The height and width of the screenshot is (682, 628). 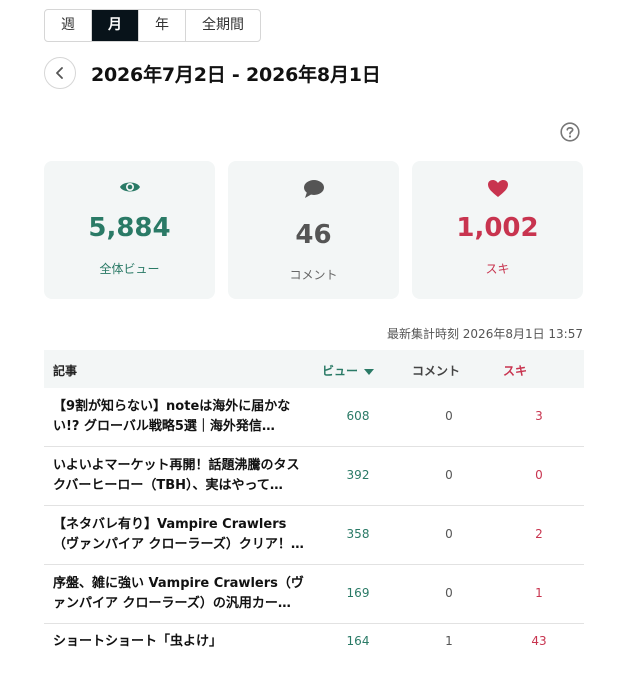 What do you see at coordinates (68, 25) in the screenshot?
I see `tab-week: 週` at bounding box center [68, 25].